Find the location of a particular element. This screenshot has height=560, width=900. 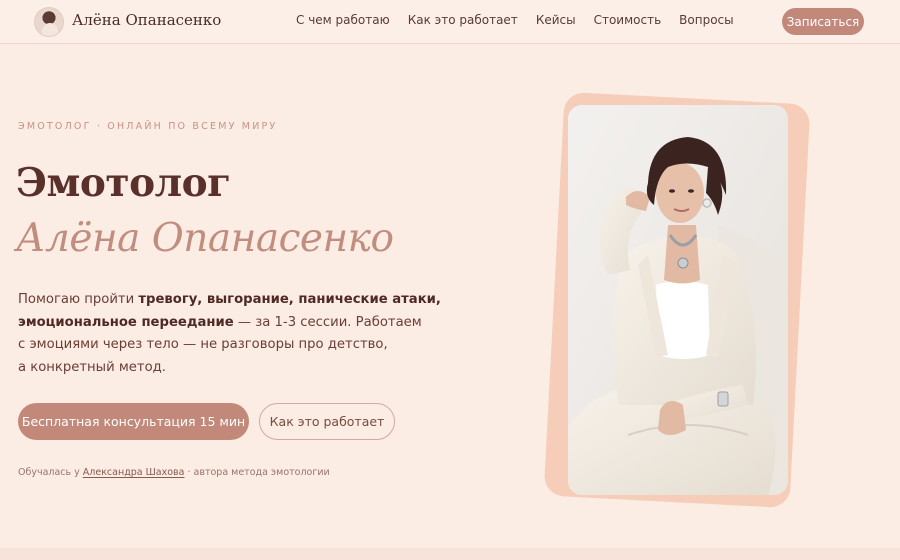

section-divider is located at coordinates (450, 554).